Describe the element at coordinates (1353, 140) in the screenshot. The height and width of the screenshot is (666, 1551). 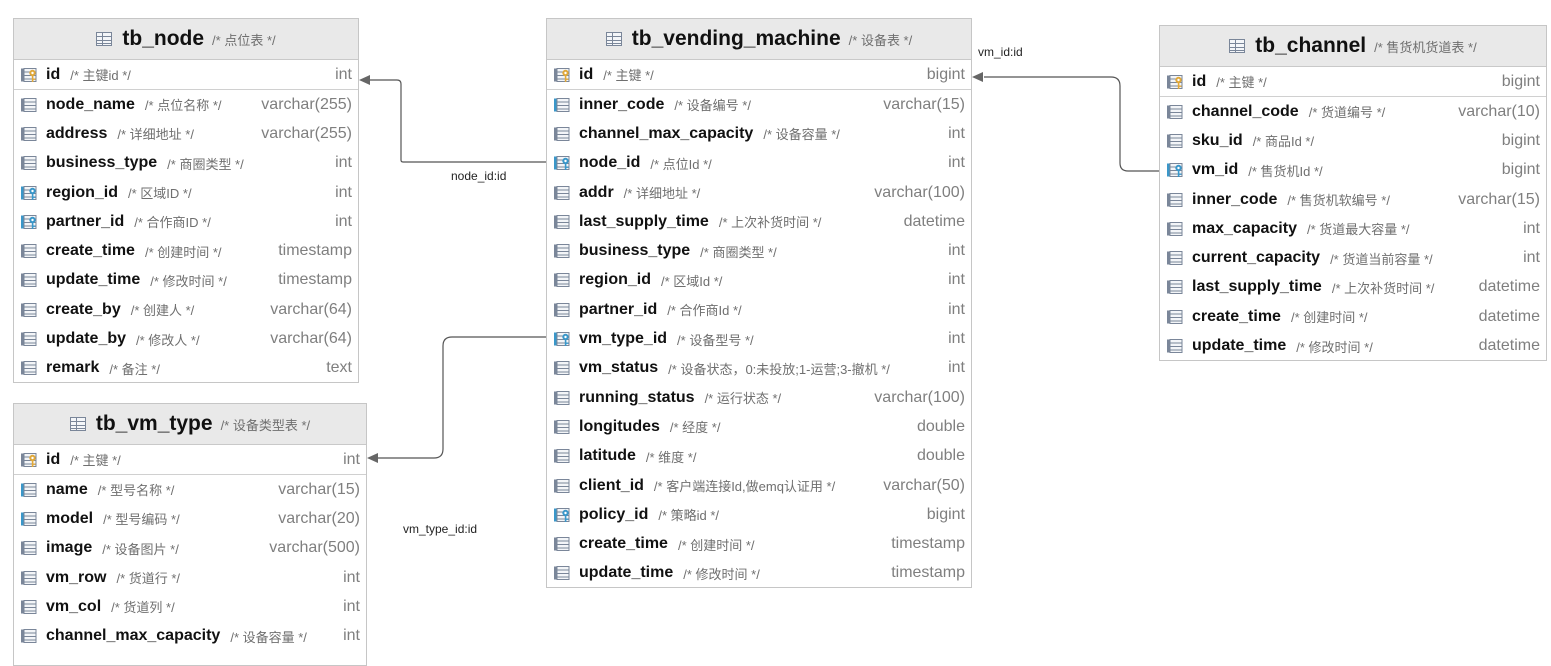
I see `column-row-sku-id: sku_id /* 商品Id */ bigint` at that location.